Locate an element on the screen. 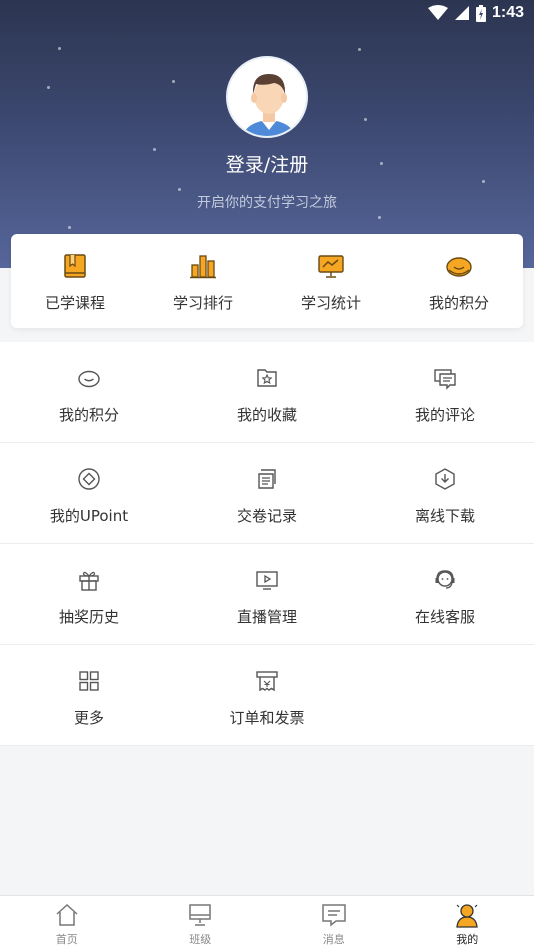 The height and width of the screenshot is (950, 534). menu-more: 更多 is located at coordinates (89, 695).